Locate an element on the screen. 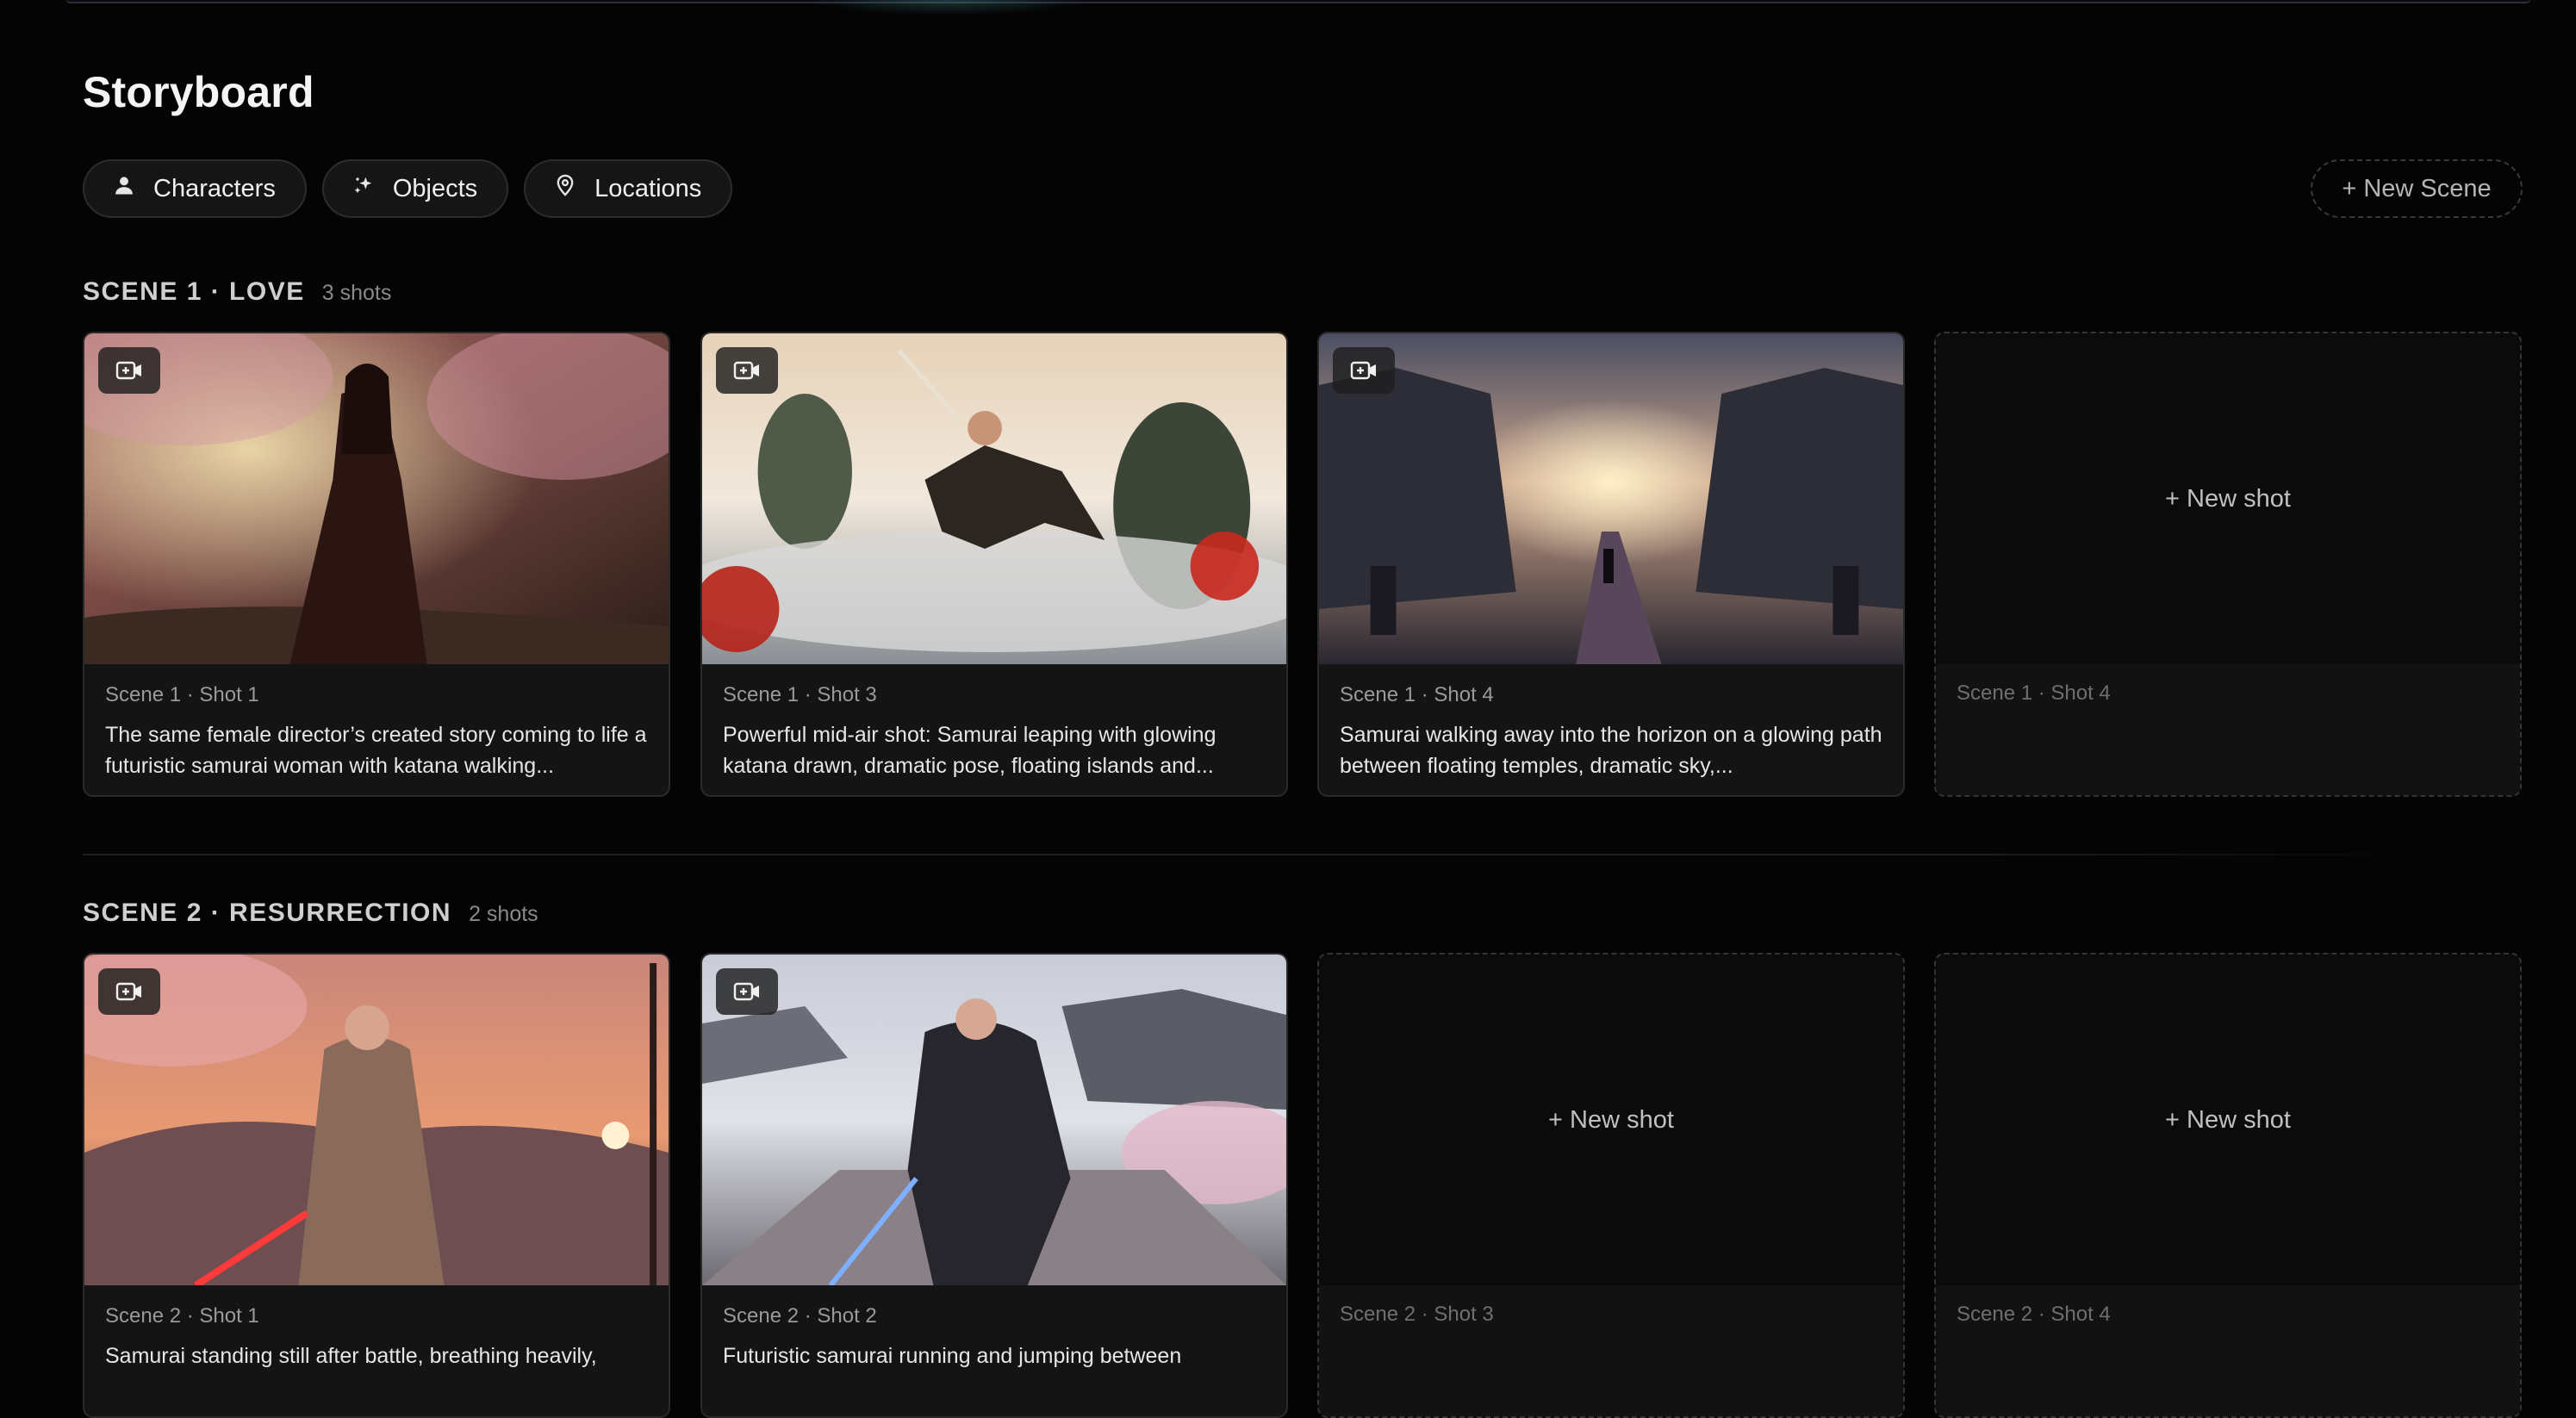 The image size is (2576, 1418). top-bar is located at coordinates (1298, 1).